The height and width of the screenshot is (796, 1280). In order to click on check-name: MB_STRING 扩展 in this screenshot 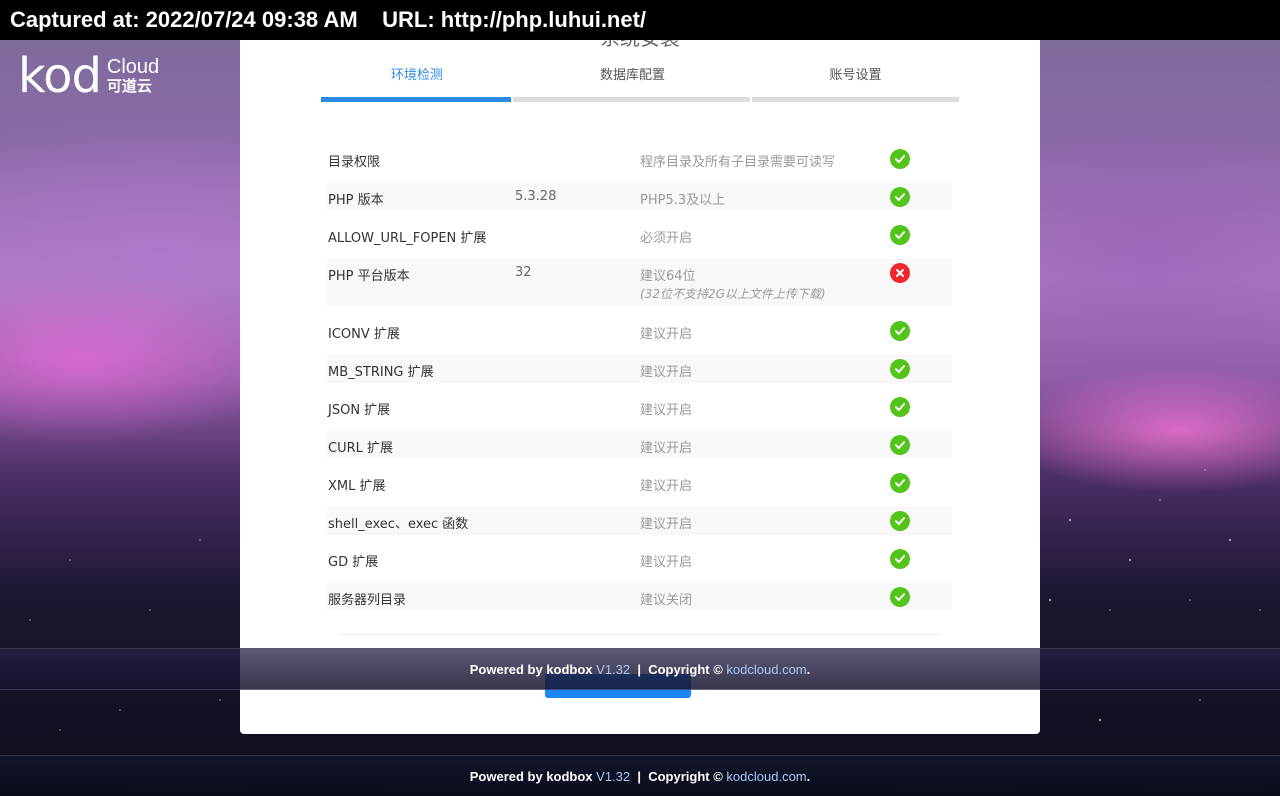, I will do `click(381, 372)`.